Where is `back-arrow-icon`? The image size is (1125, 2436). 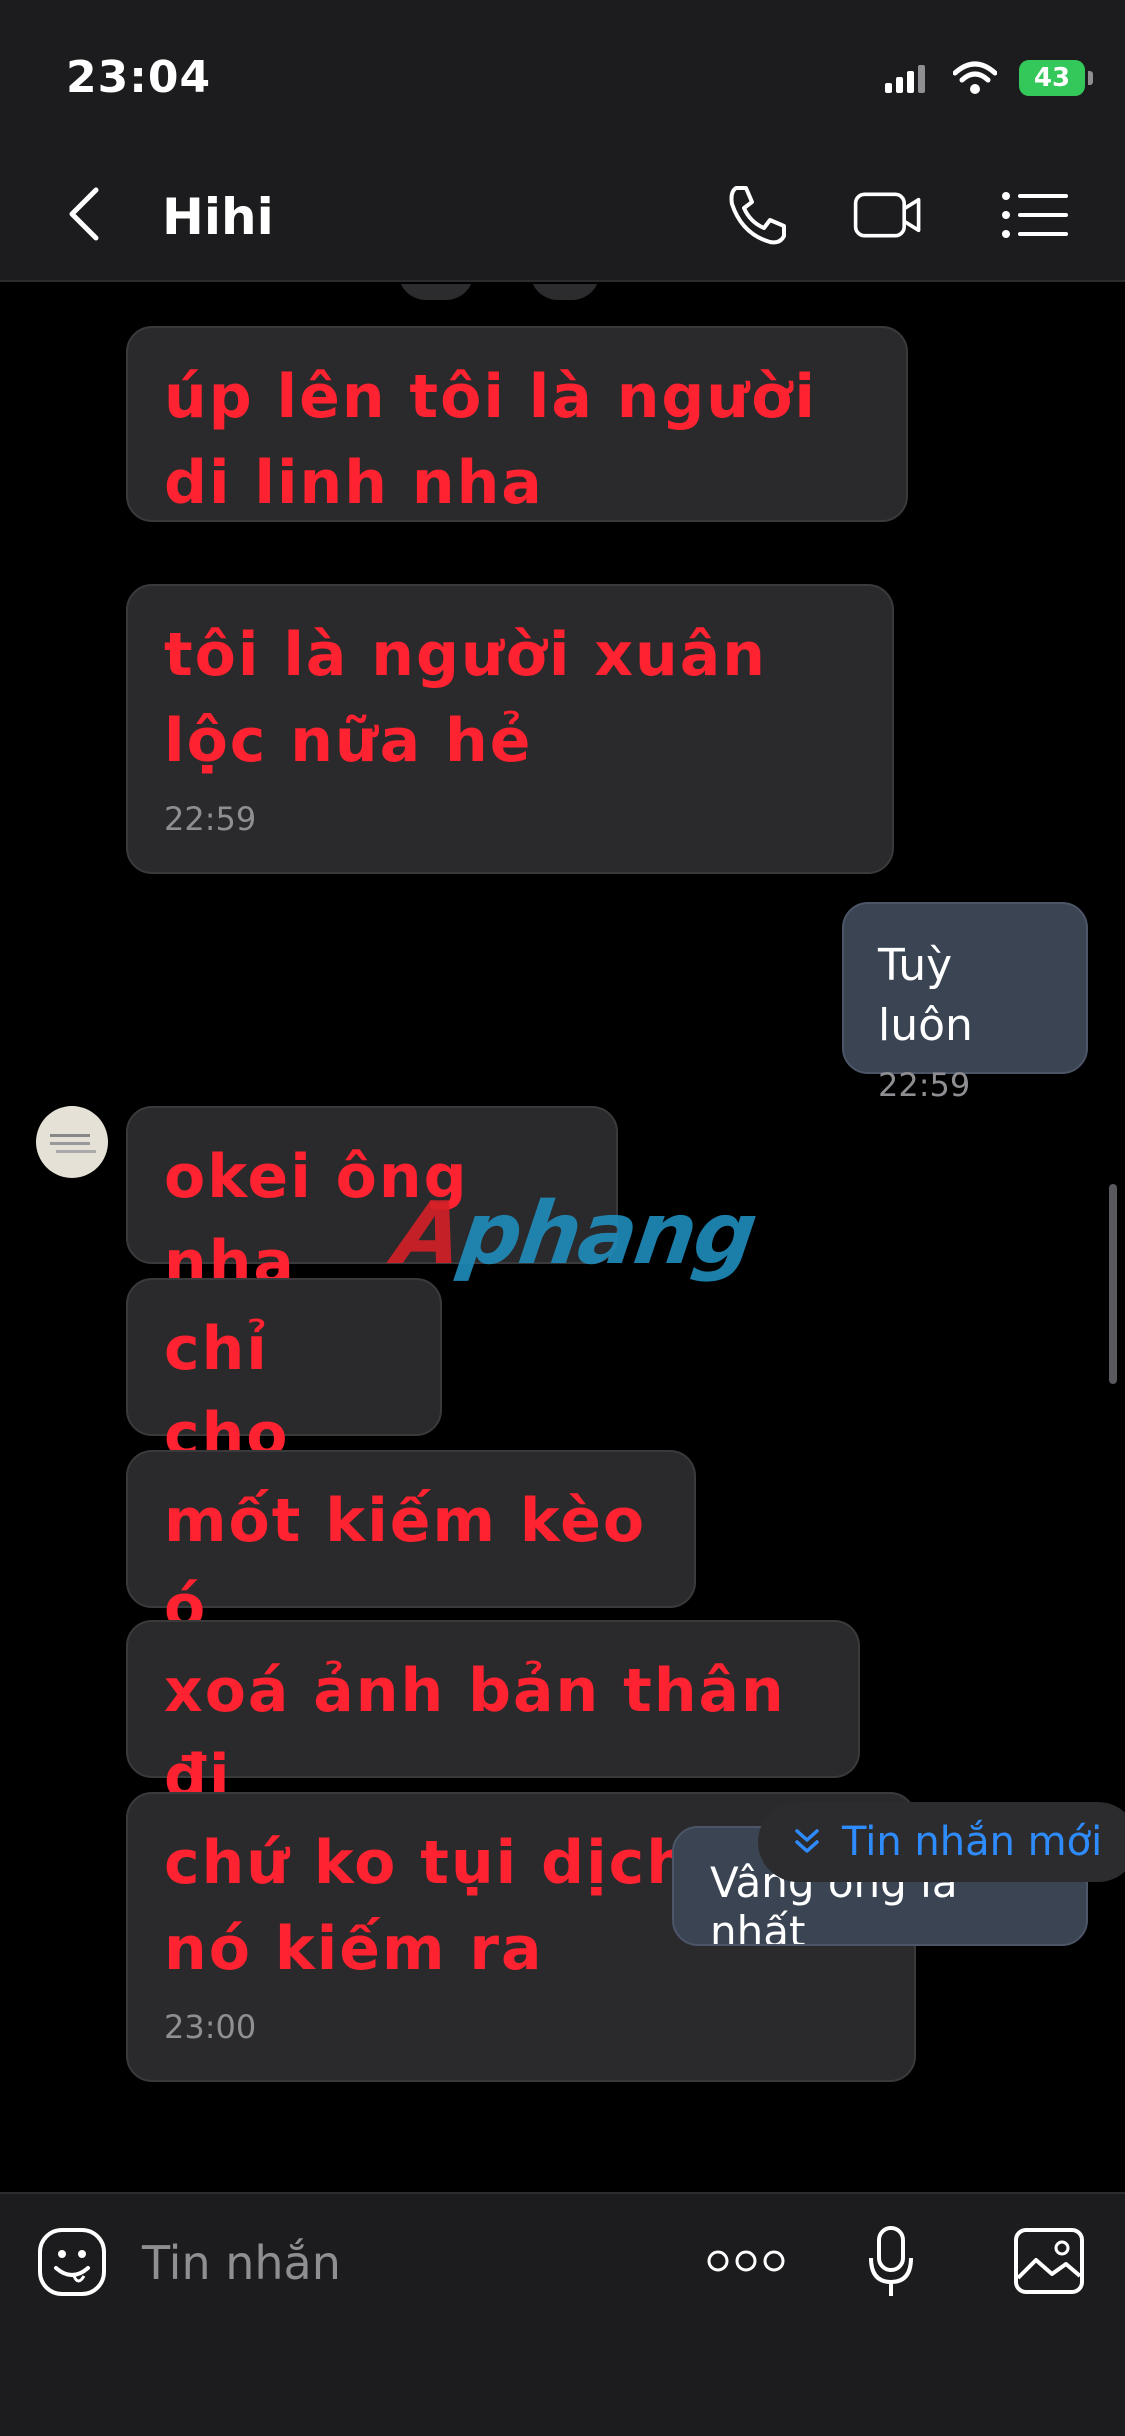
back-arrow-icon is located at coordinates (84, 214).